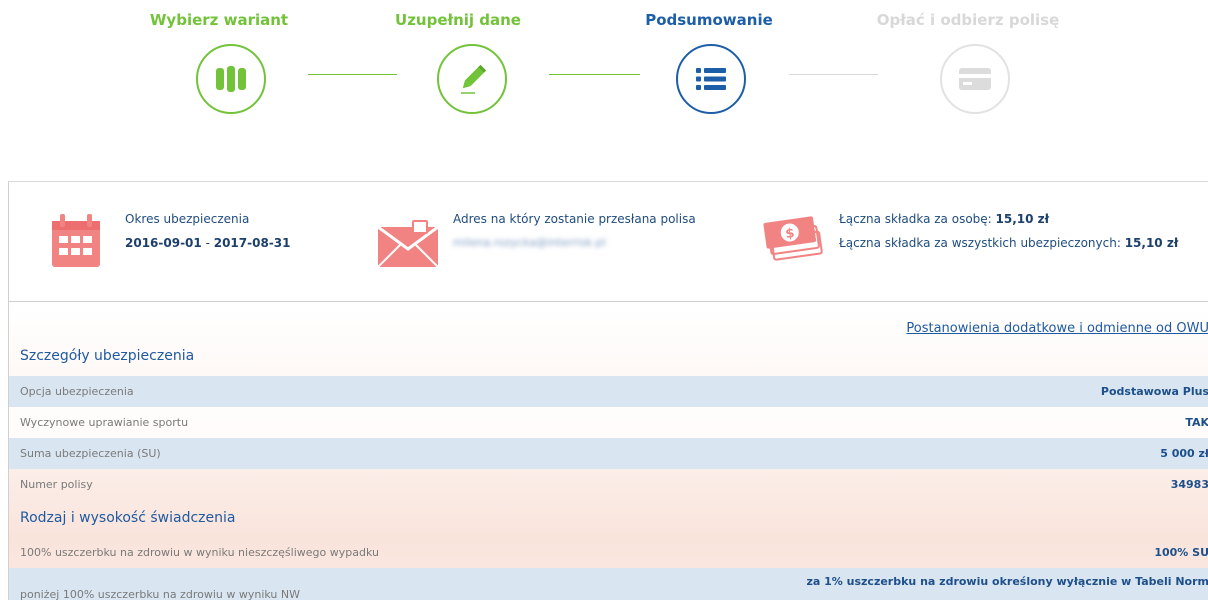 Image resolution: width=1208 pixels, height=600 pixels. I want to click on table-row: Numer polisy 34983, so click(608, 484).